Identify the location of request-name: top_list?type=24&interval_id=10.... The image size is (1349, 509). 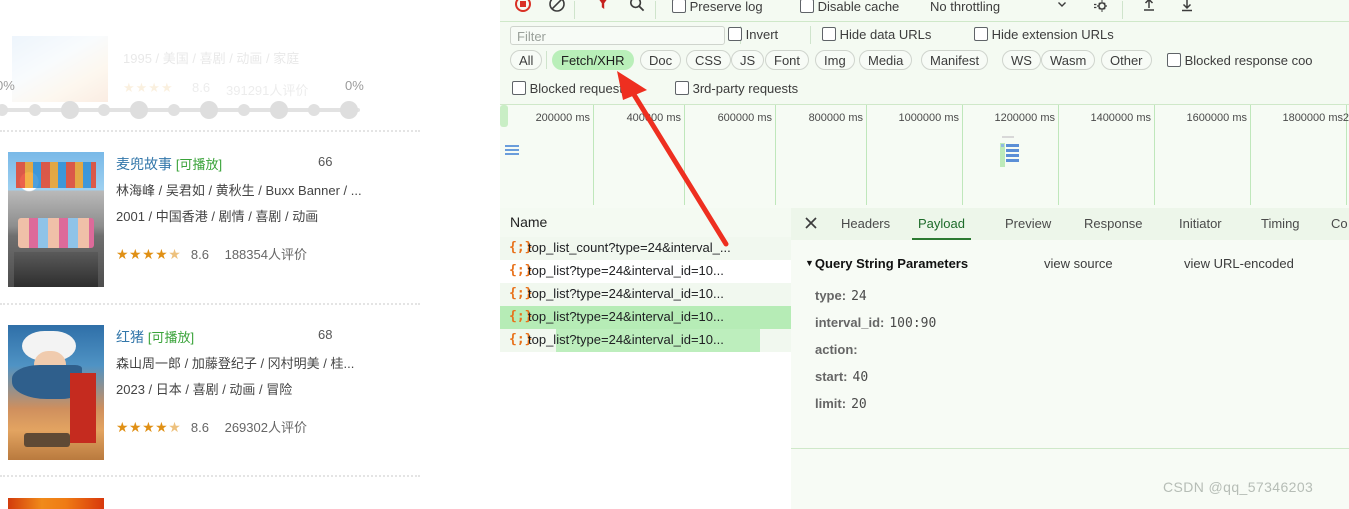
(626, 293).